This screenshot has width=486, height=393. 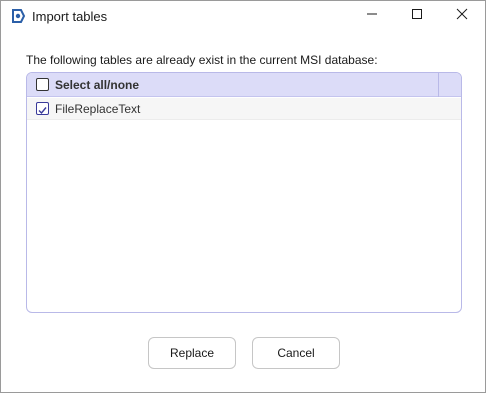 I want to click on app-logo-icon, so click(x=18, y=16).